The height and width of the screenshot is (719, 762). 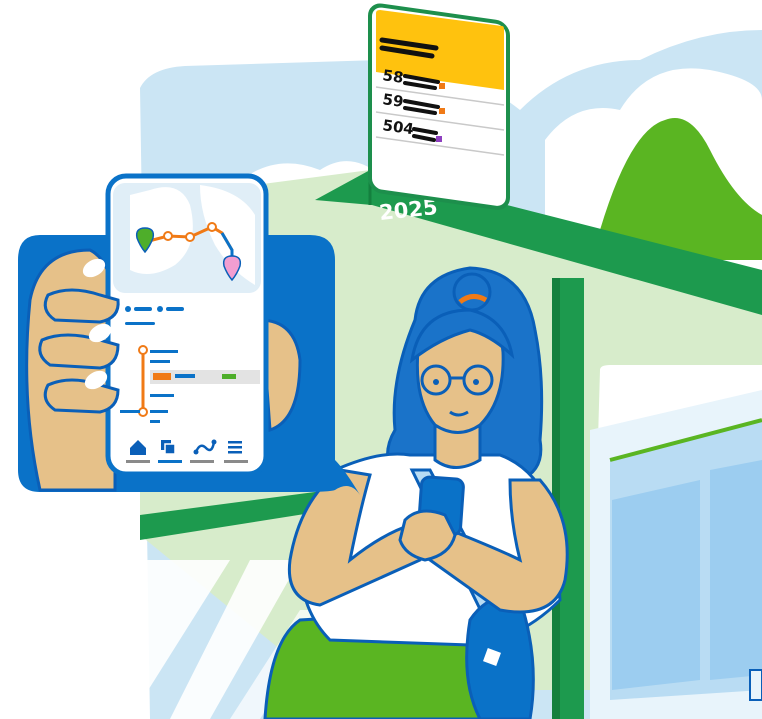 I want to click on hand, so click(x=71, y=370).